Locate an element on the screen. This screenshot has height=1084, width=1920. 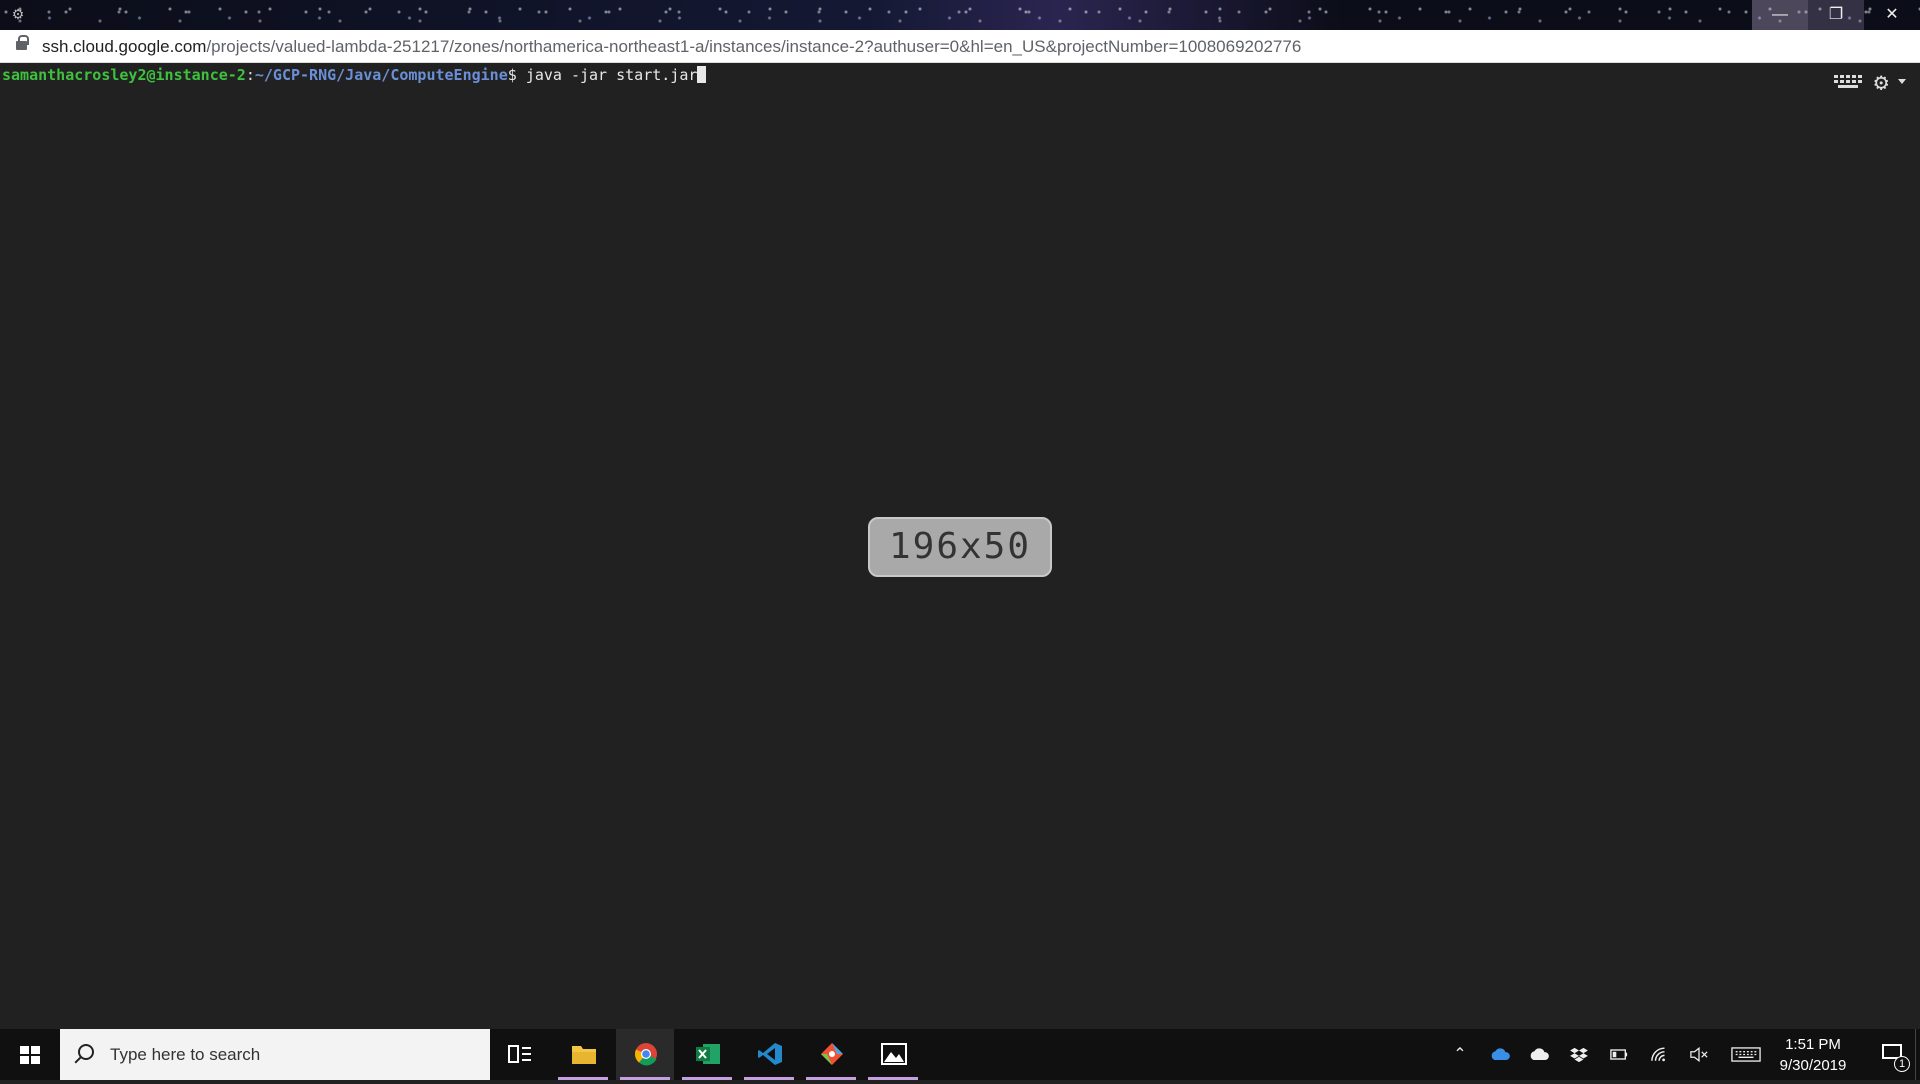
git-icon is located at coordinates (832, 1054).